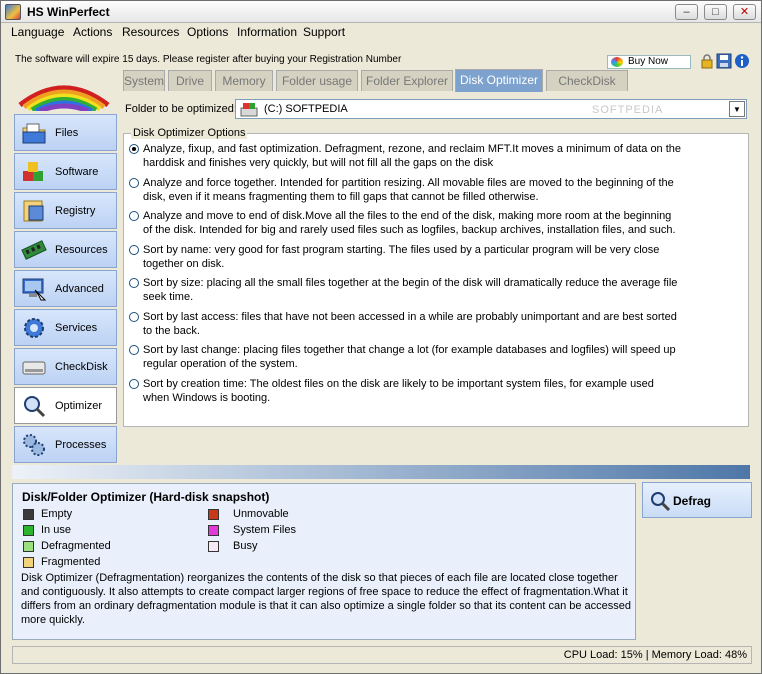  I want to click on app-logo, so click(64, 98).